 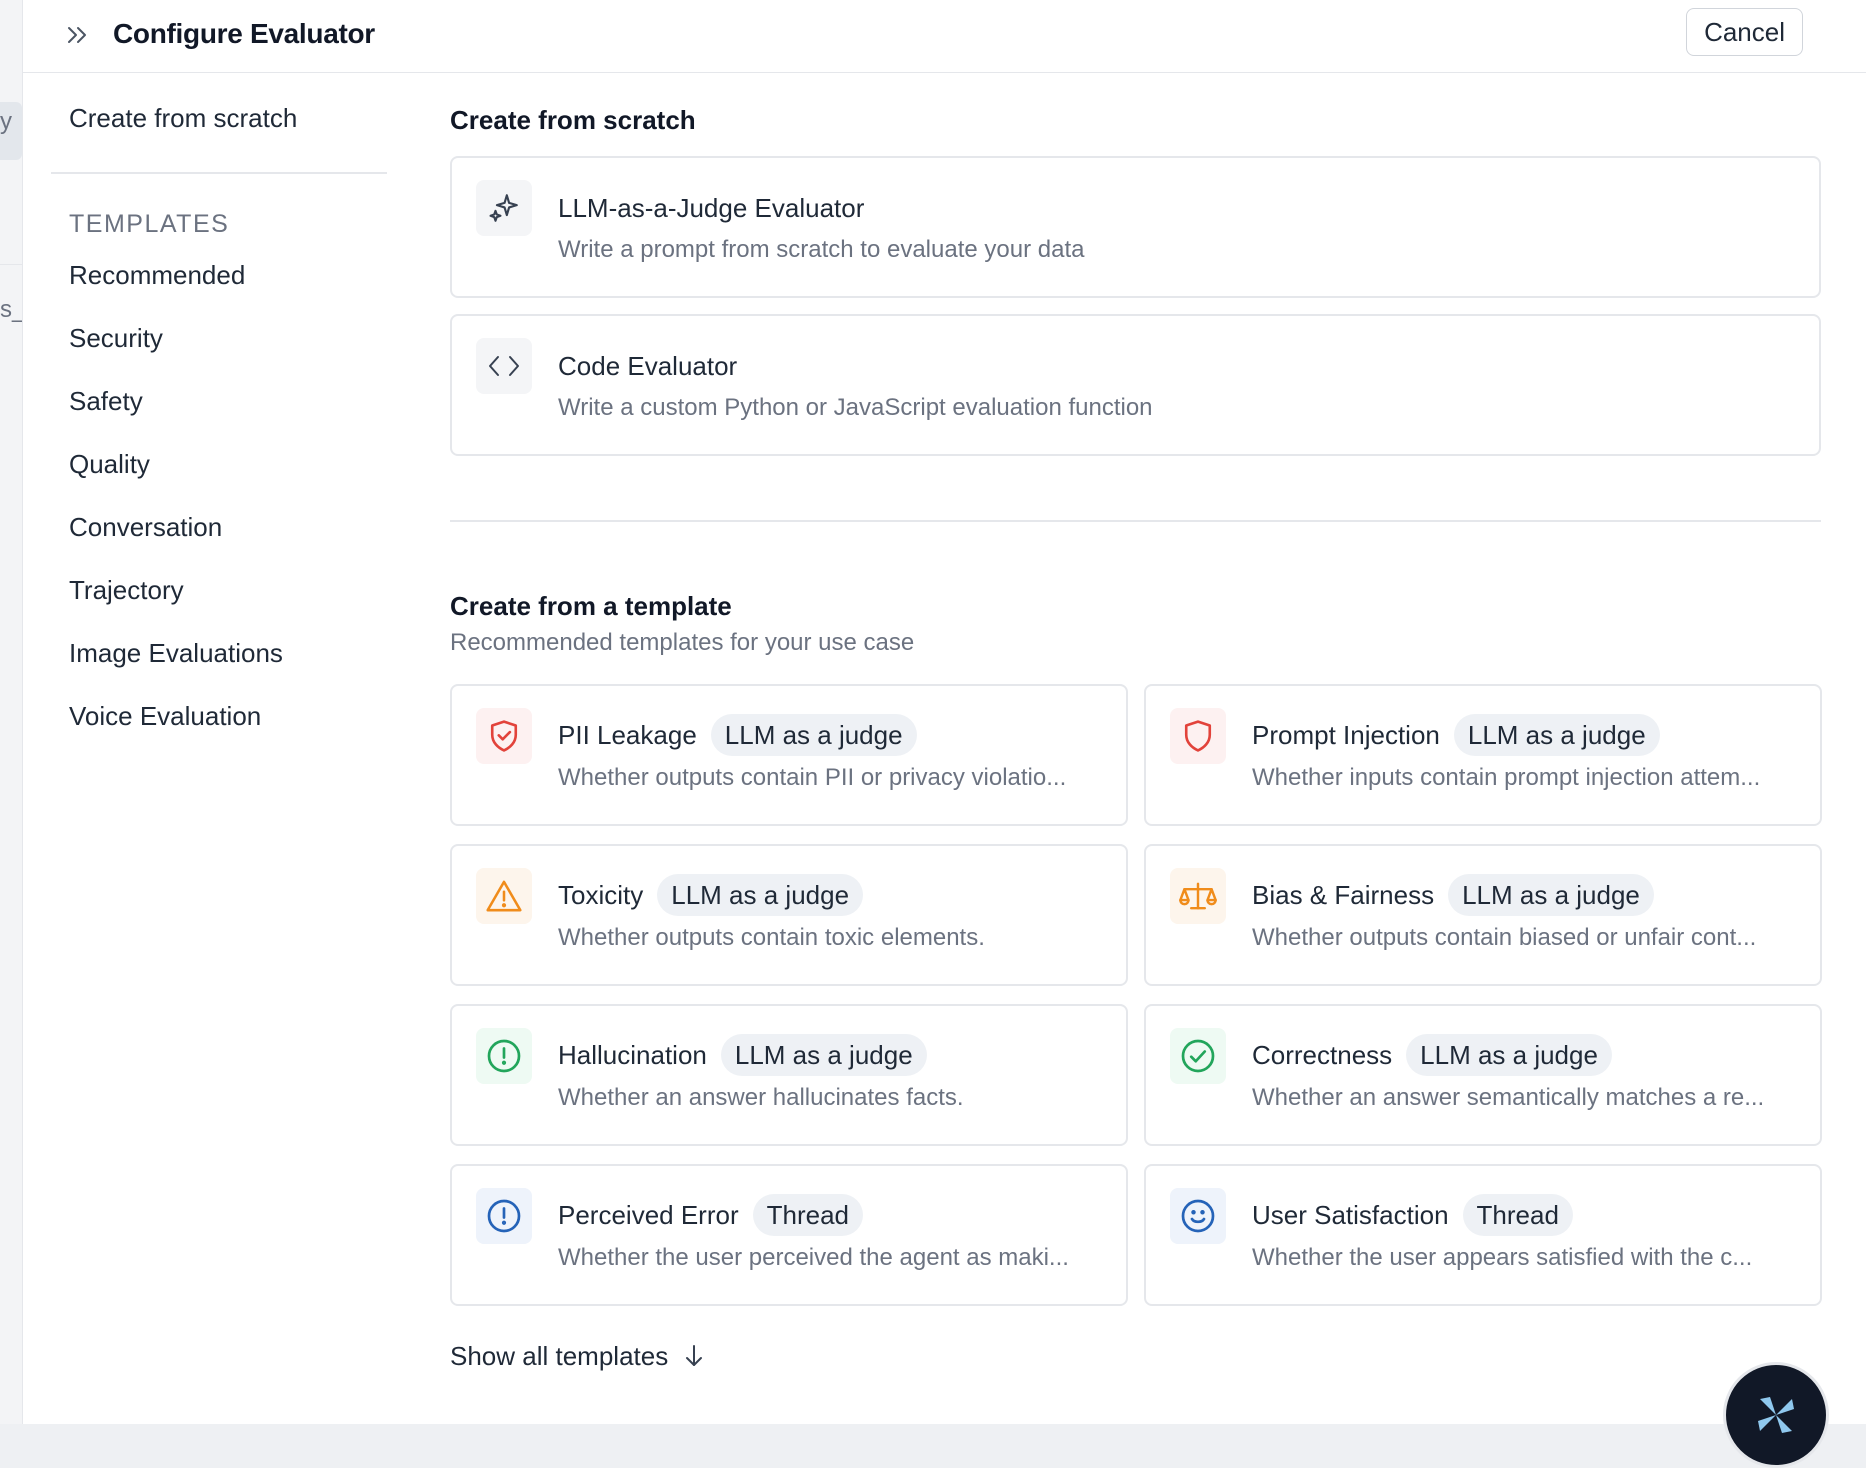 What do you see at coordinates (244, 33) in the screenshot?
I see `page-title: Configure Evaluator` at bounding box center [244, 33].